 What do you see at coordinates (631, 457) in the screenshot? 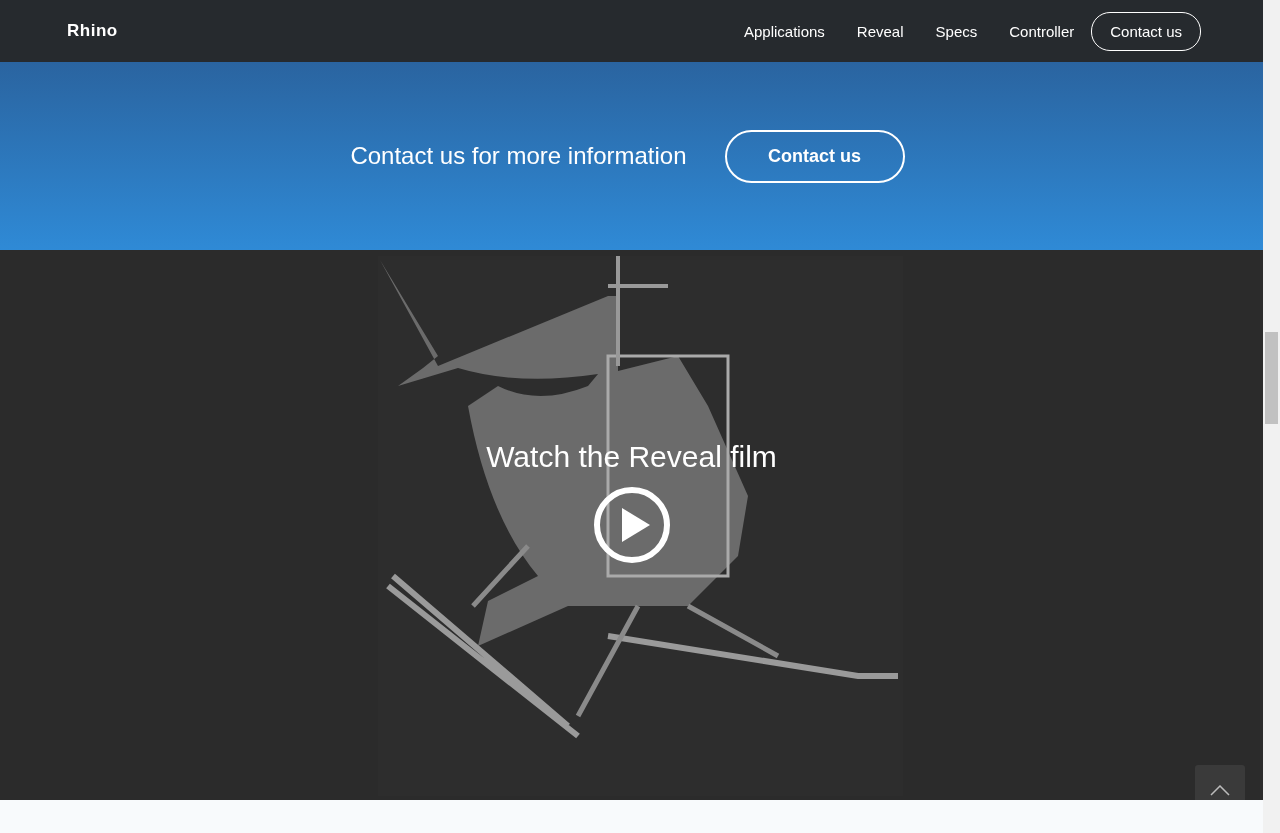
I see `video-title: Watch the Reveal film` at bounding box center [631, 457].